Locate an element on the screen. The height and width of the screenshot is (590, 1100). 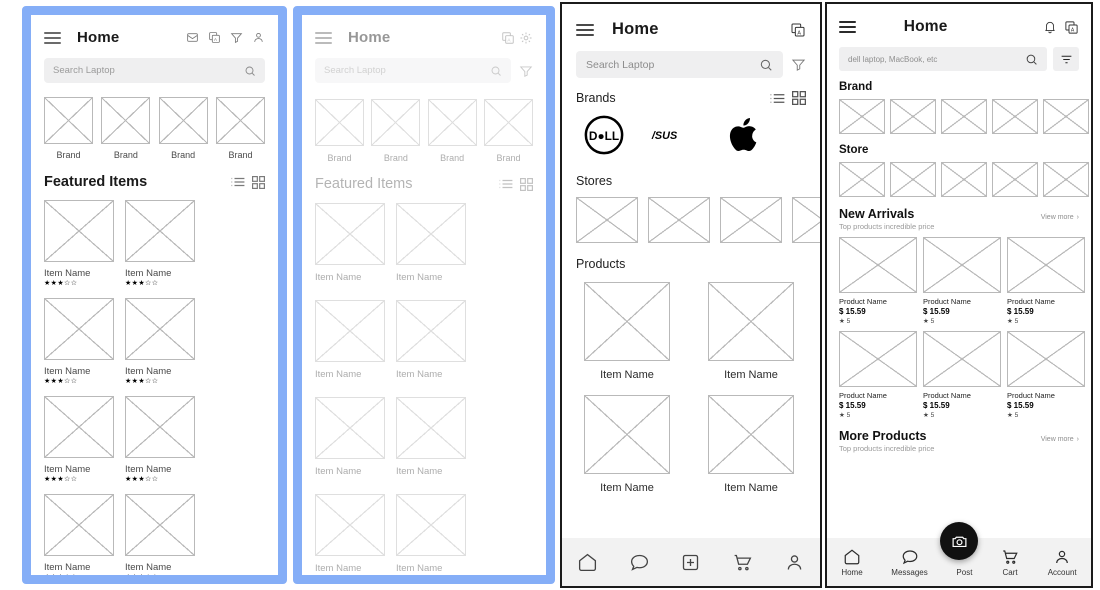
add-box-icon is located at coordinates (690, 562).